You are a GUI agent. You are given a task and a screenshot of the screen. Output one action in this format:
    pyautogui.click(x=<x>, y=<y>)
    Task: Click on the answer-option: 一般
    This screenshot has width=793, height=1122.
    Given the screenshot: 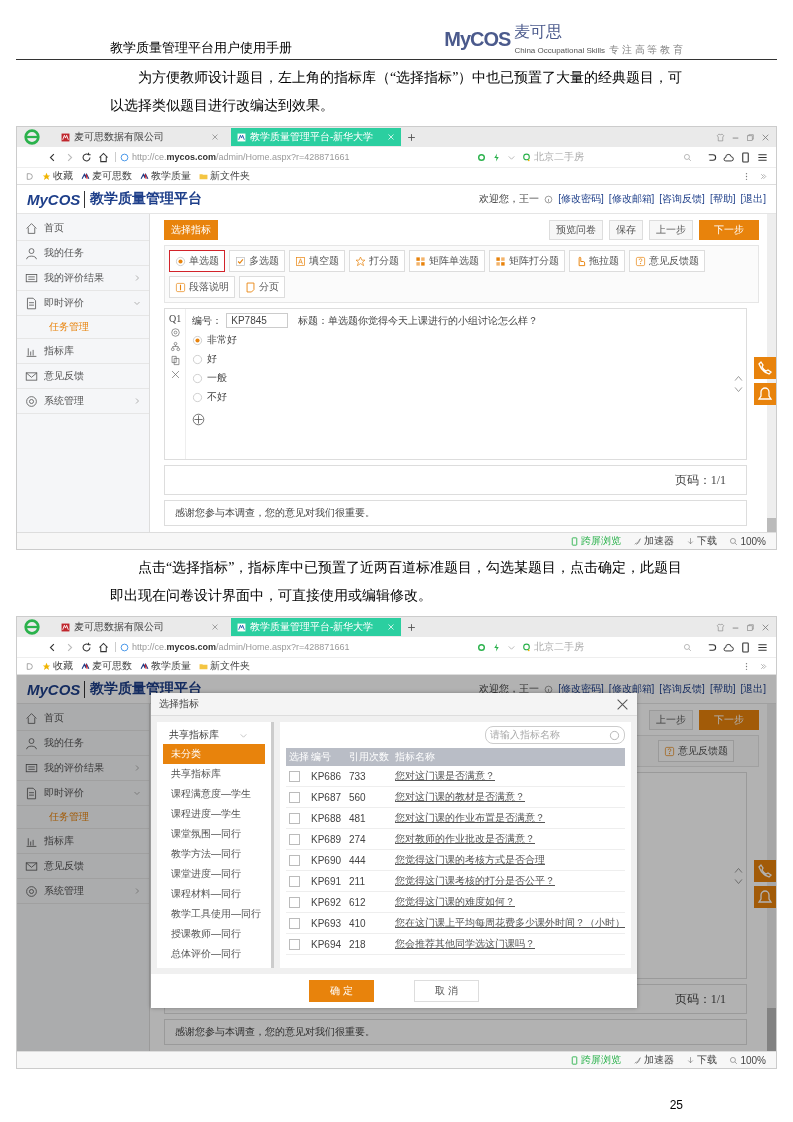 What is the action you would take?
    pyautogui.click(x=458, y=378)
    